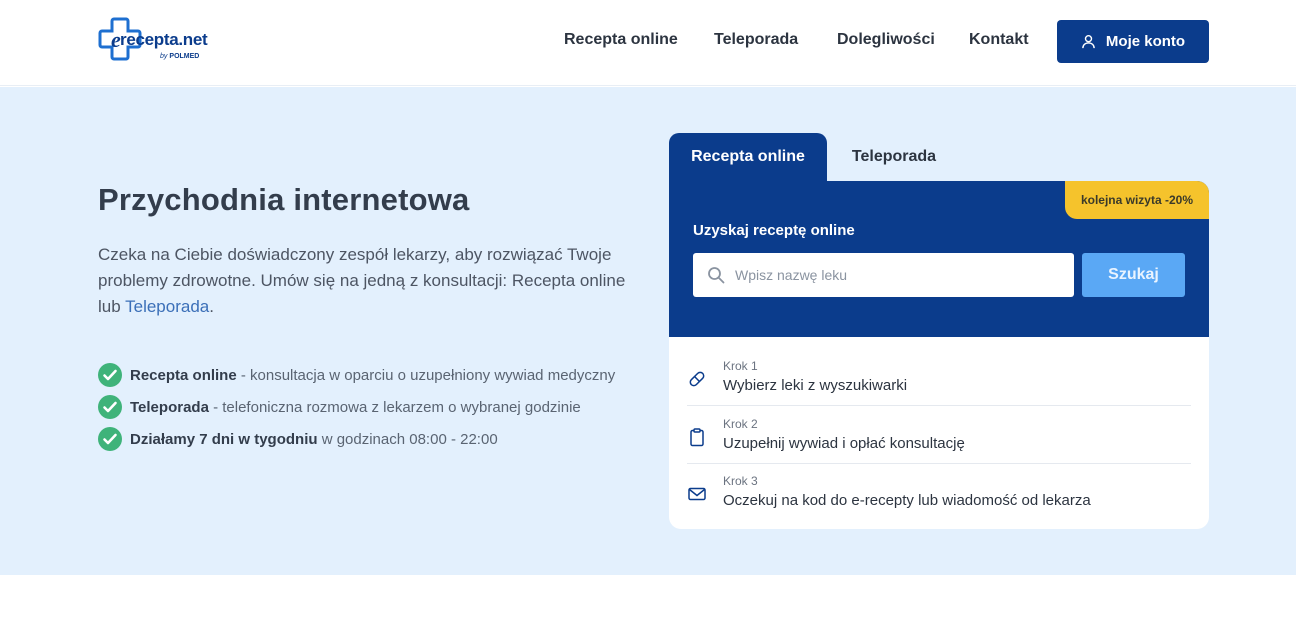 This screenshot has height=627, width=1296. What do you see at coordinates (697, 379) in the screenshot?
I see `pill-icon` at bounding box center [697, 379].